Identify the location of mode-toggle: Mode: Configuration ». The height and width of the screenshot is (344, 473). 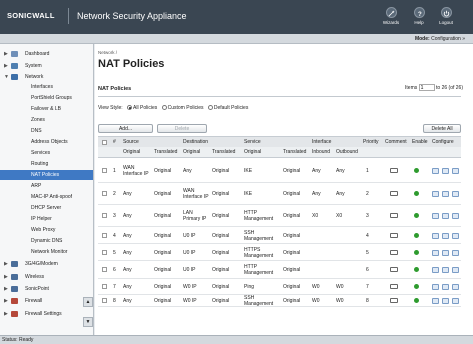
(440, 39).